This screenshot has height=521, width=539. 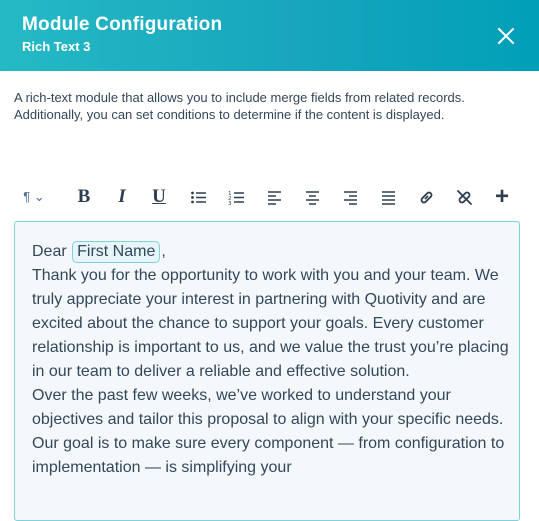 What do you see at coordinates (230, 203) in the screenshot?
I see `svg-text: 3` at bounding box center [230, 203].